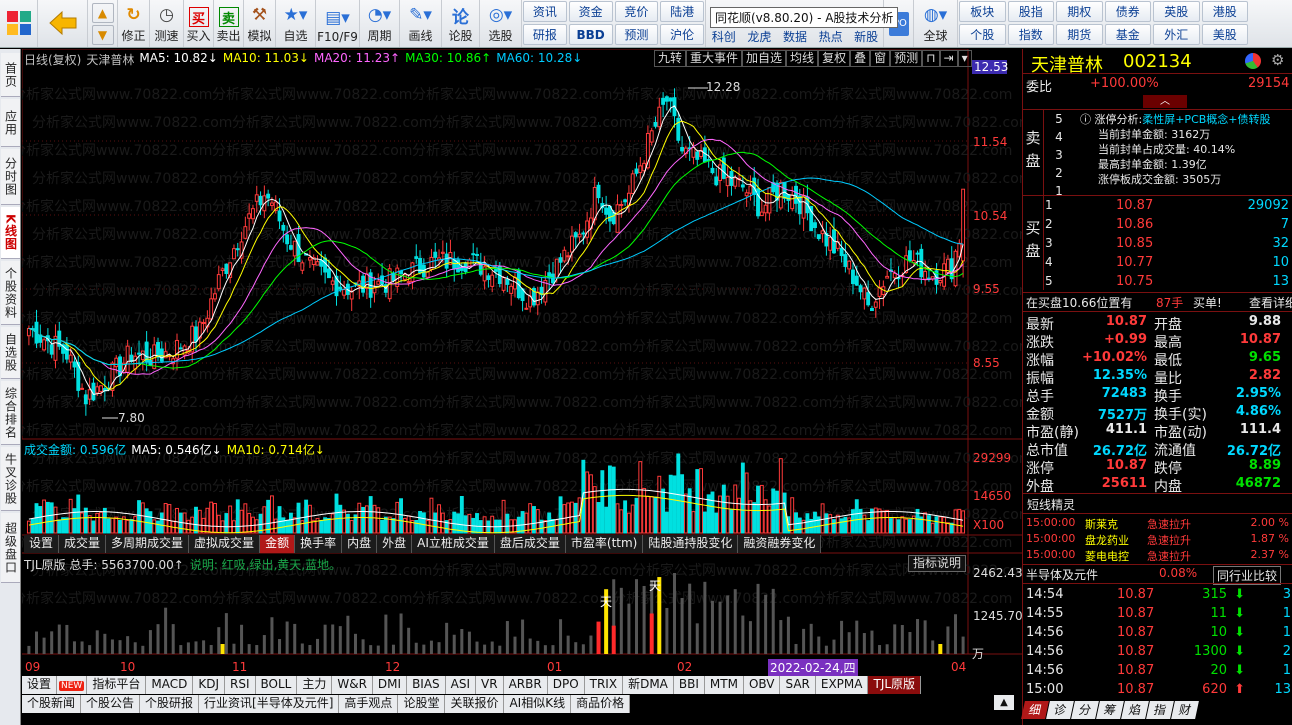 Image resolution: width=1292 pixels, height=725 pixels. I want to click on info-tab-ai-similar: AI相似K线, so click(538, 704).